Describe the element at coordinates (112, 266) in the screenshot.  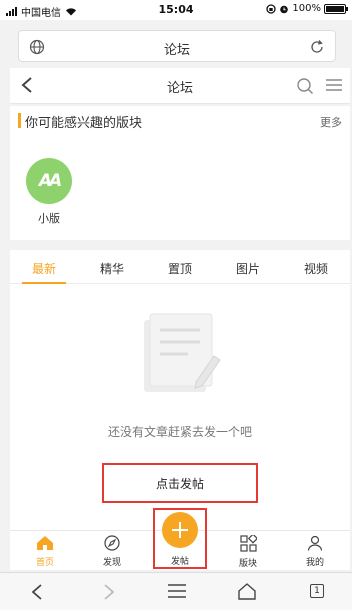
I see `tab-featured: 精华` at that location.